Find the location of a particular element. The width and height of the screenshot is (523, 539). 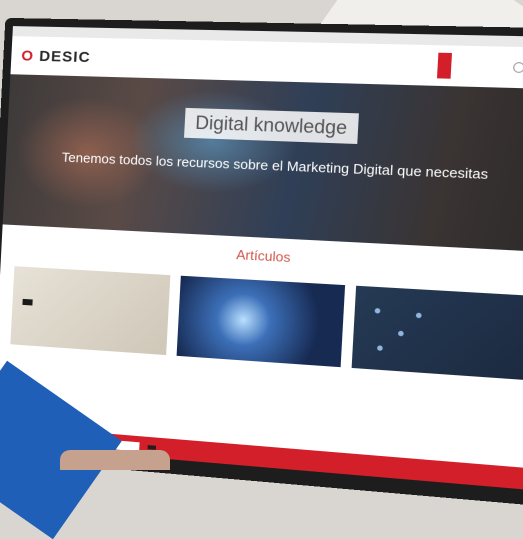

nav-menu is located at coordinates (479, 67).